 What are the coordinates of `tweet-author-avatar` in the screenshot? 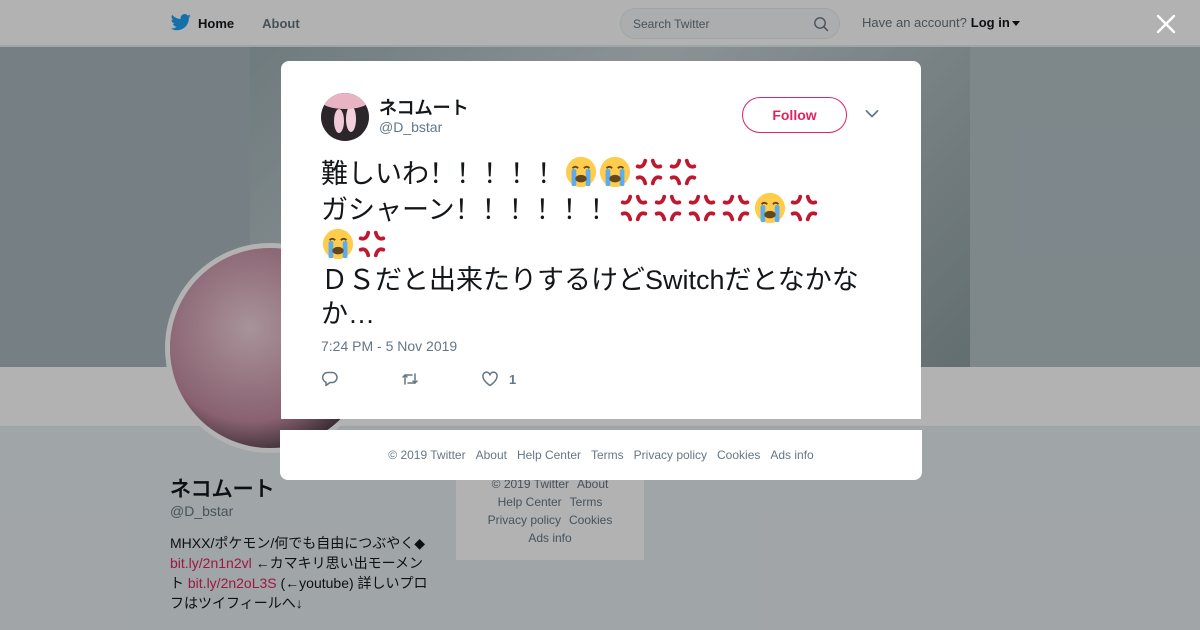 It's located at (345, 117).